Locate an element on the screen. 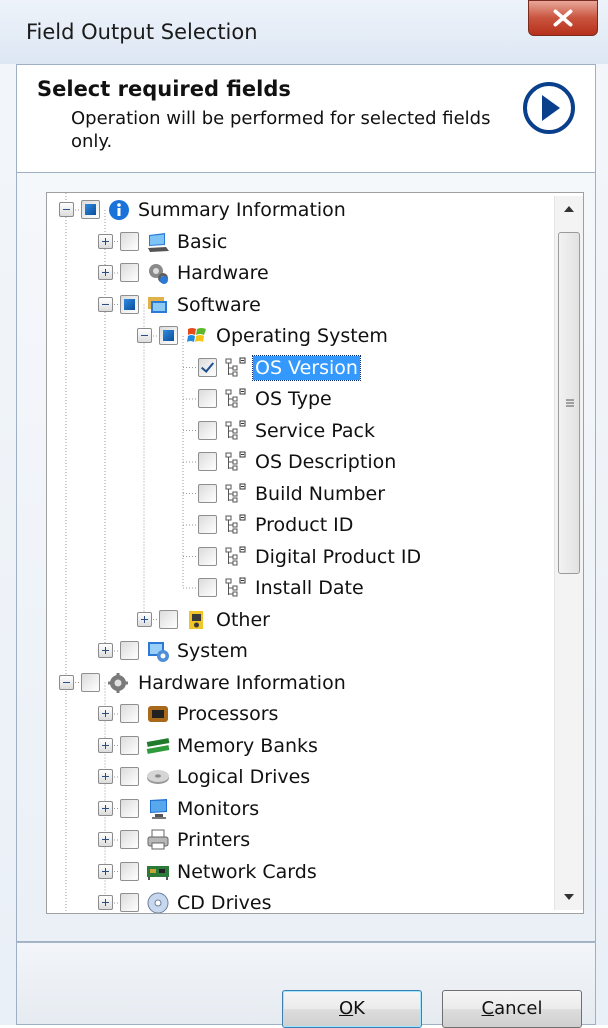 Image resolution: width=608 pixels, height=1028 pixels. close-icon is located at coordinates (563, 18).